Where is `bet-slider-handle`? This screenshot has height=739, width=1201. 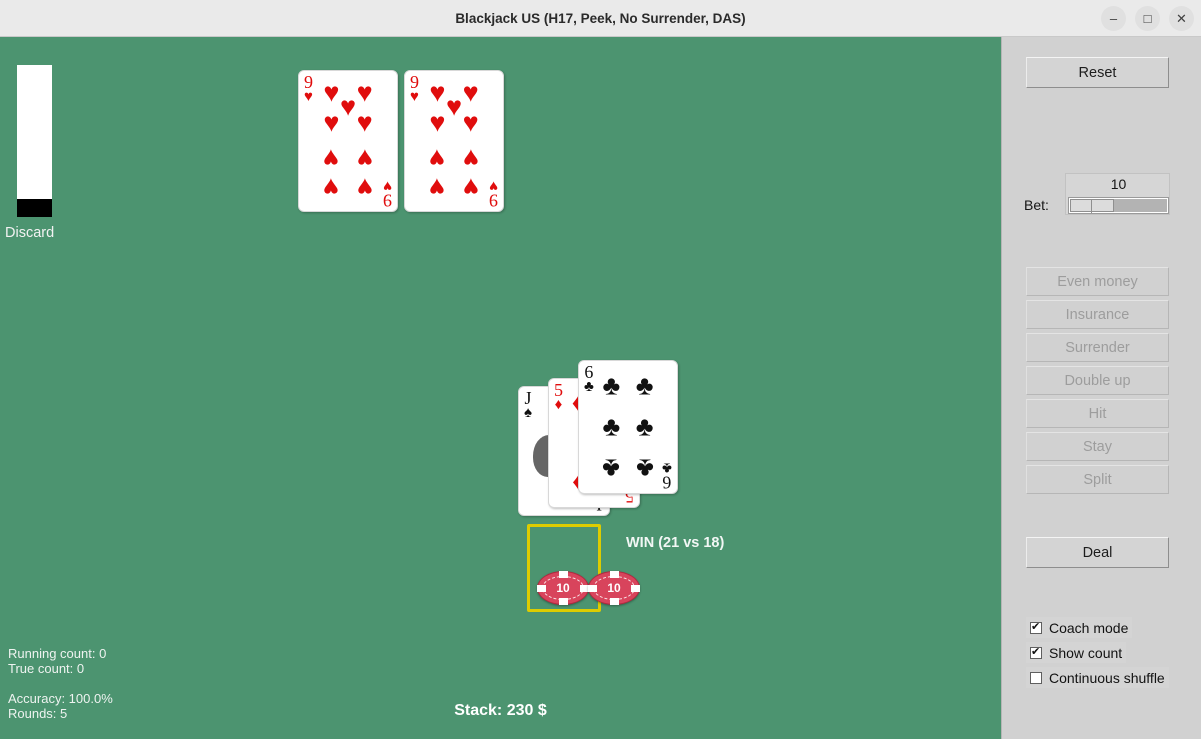 bet-slider-handle is located at coordinates (1092, 206).